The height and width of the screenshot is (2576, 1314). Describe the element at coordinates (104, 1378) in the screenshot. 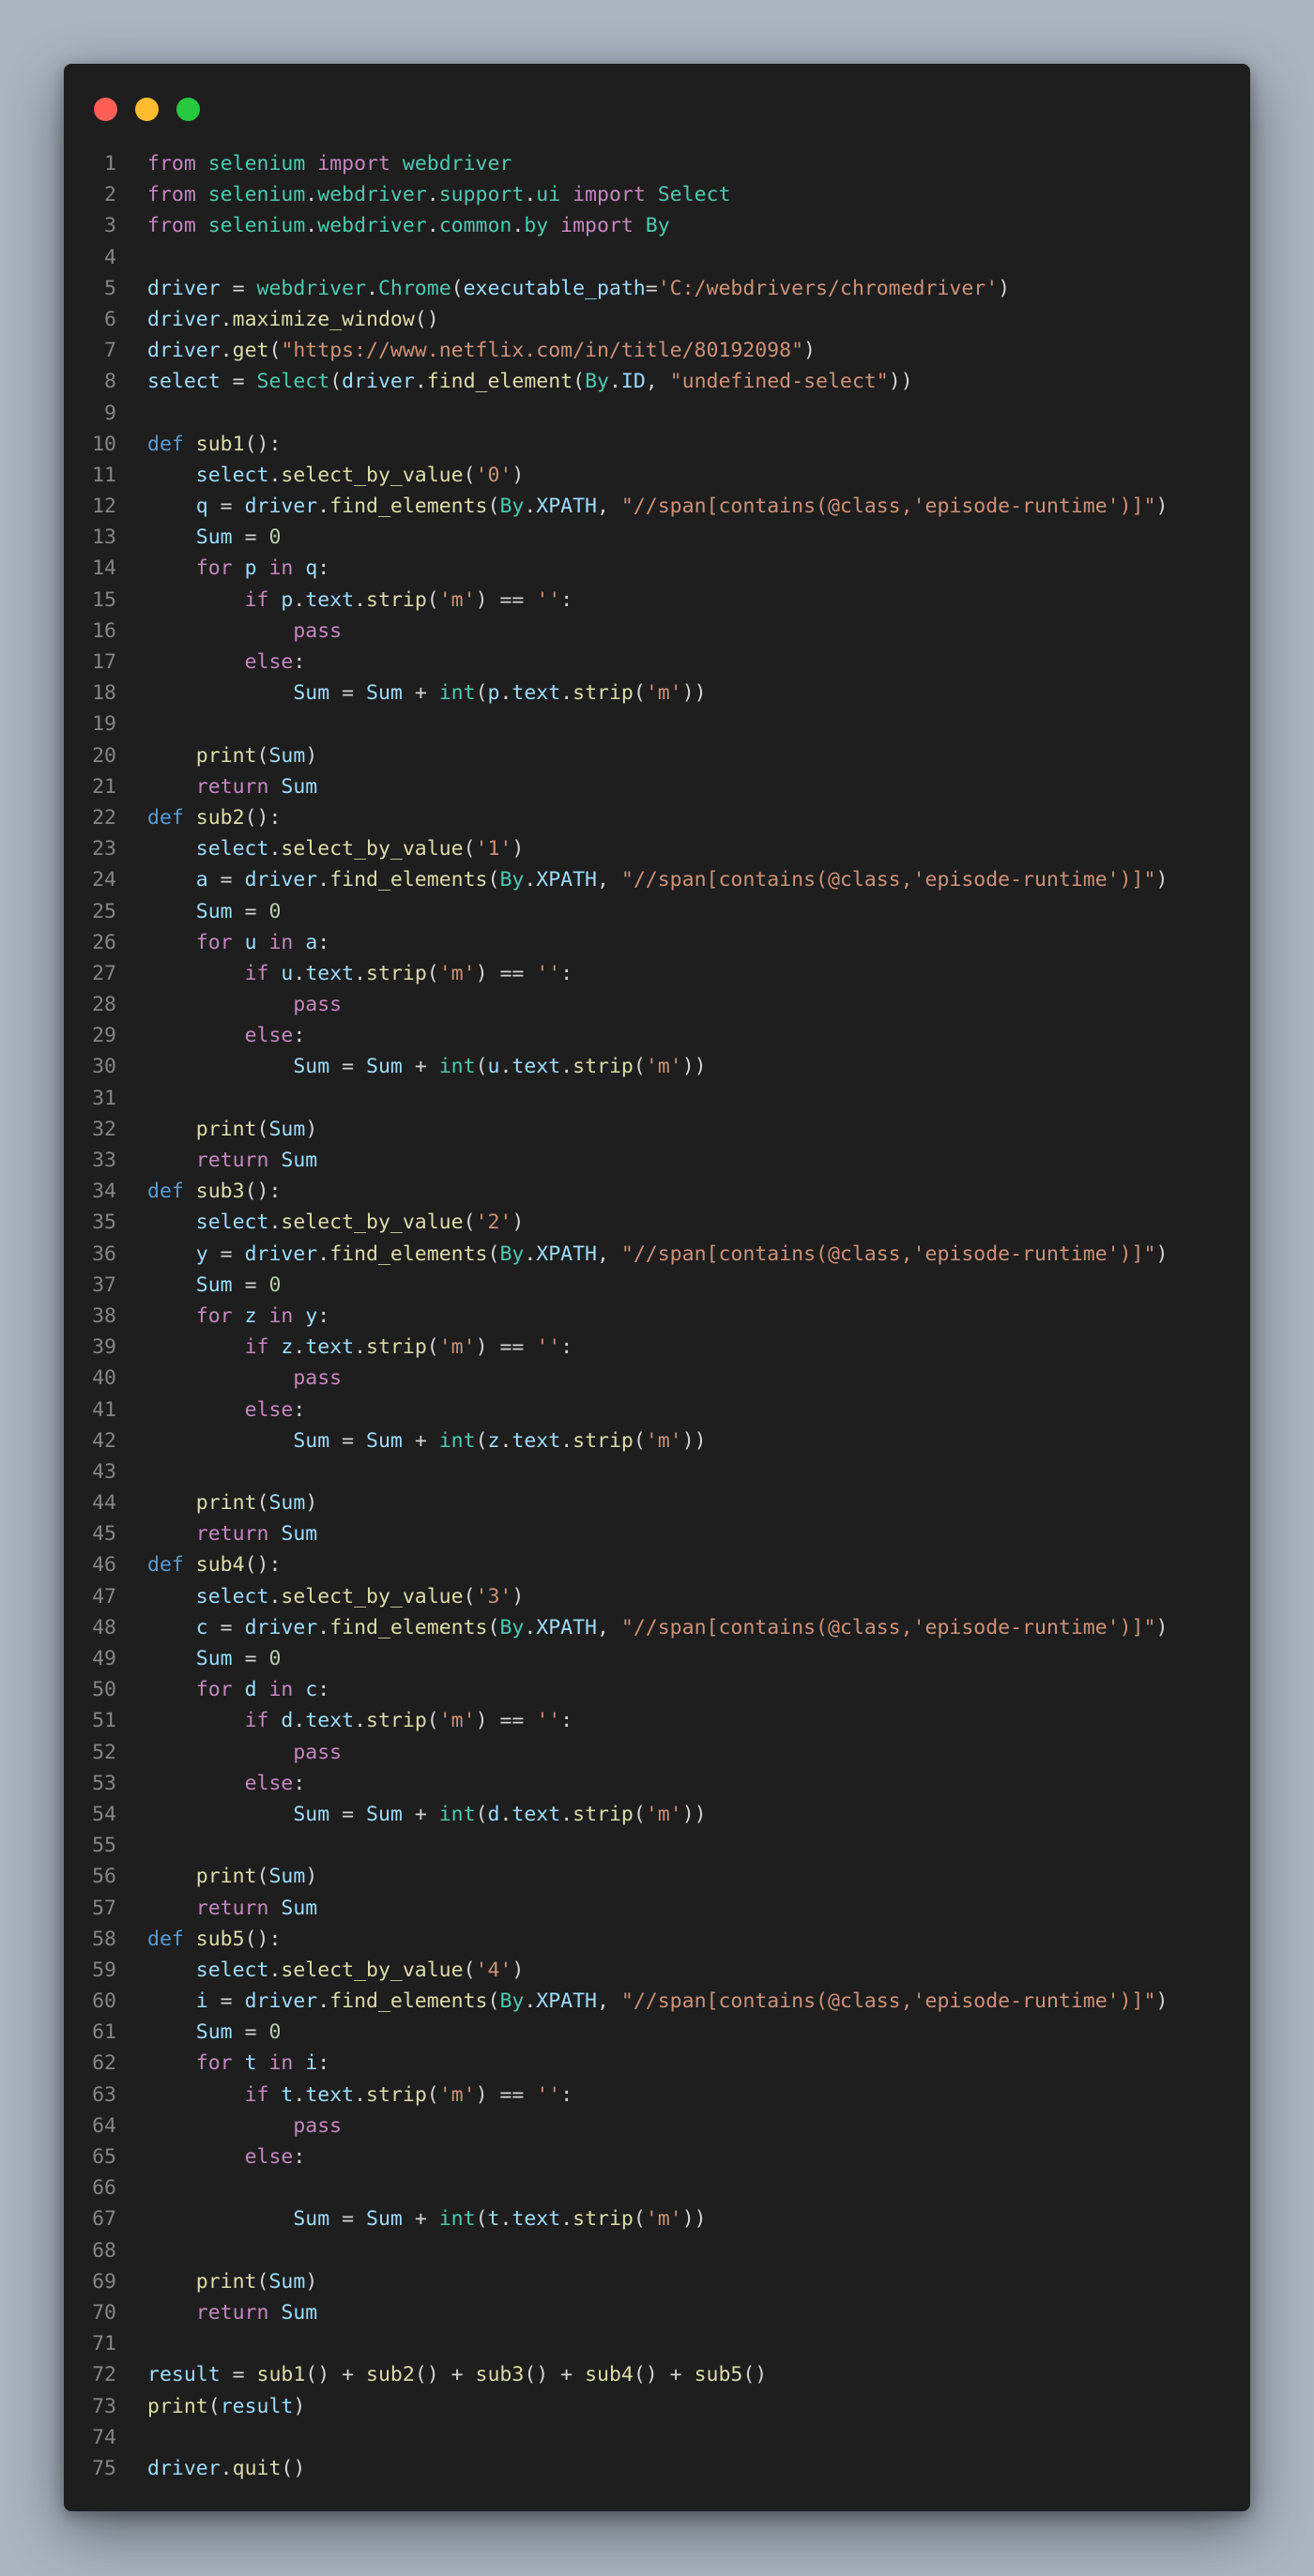

I see `line-number: 40` at that location.